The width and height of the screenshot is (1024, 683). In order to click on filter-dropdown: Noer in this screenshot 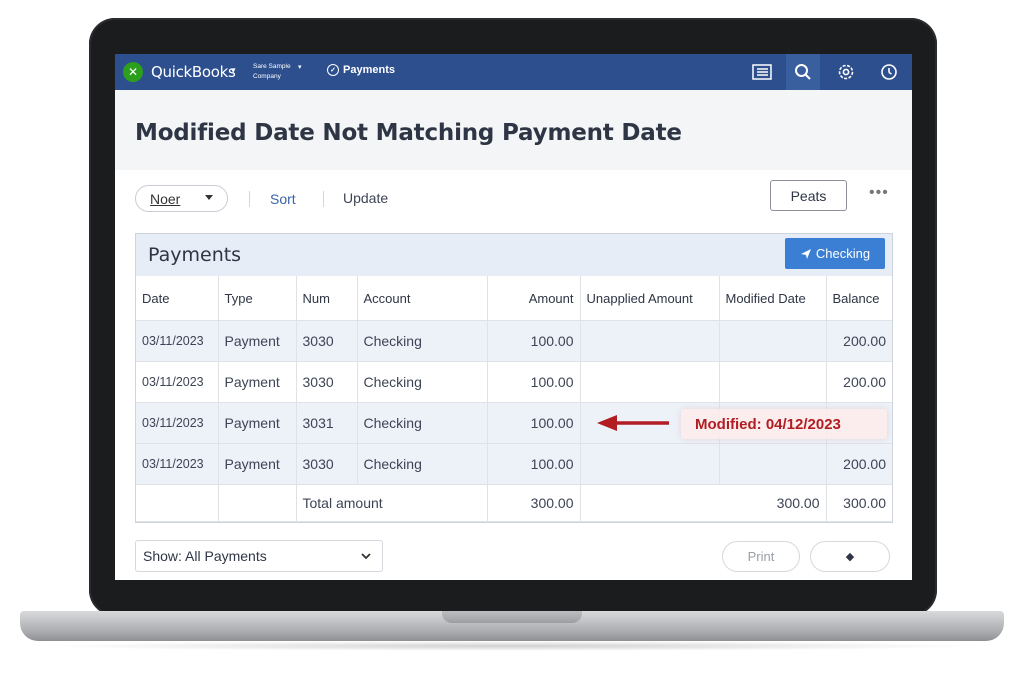, I will do `click(181, 198)`.